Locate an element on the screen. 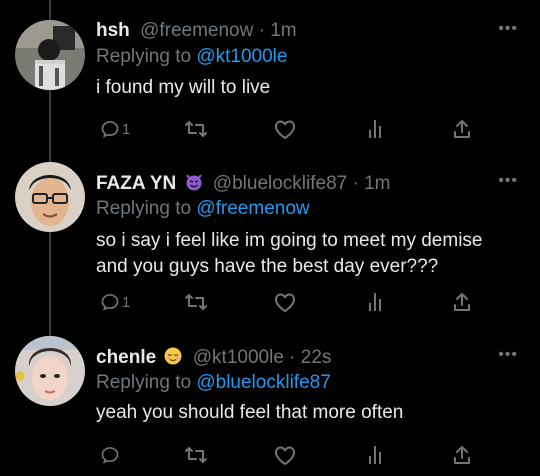 This screenshot has height=476, width=540. avatar-faza-yn is located at coordinates (50, 197).